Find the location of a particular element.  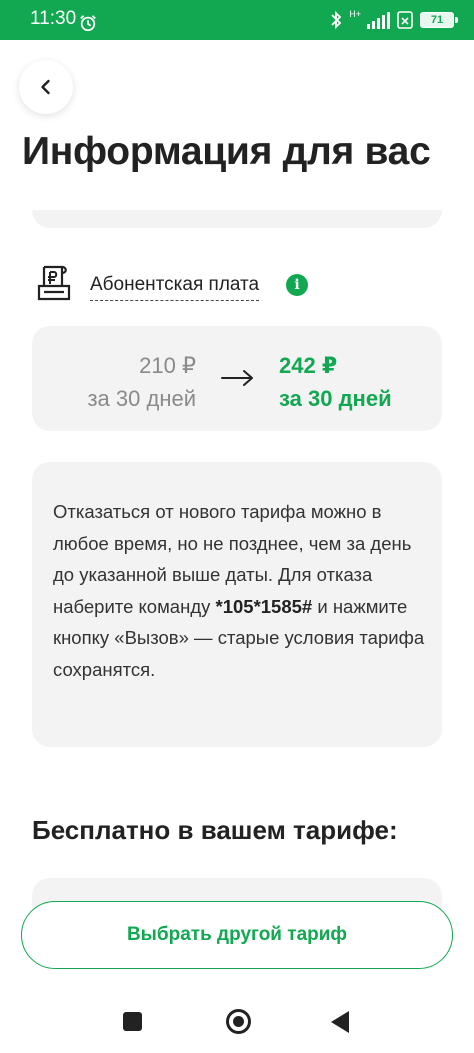

fee-label: Абонентская плата is located at coordinates (175, 287).